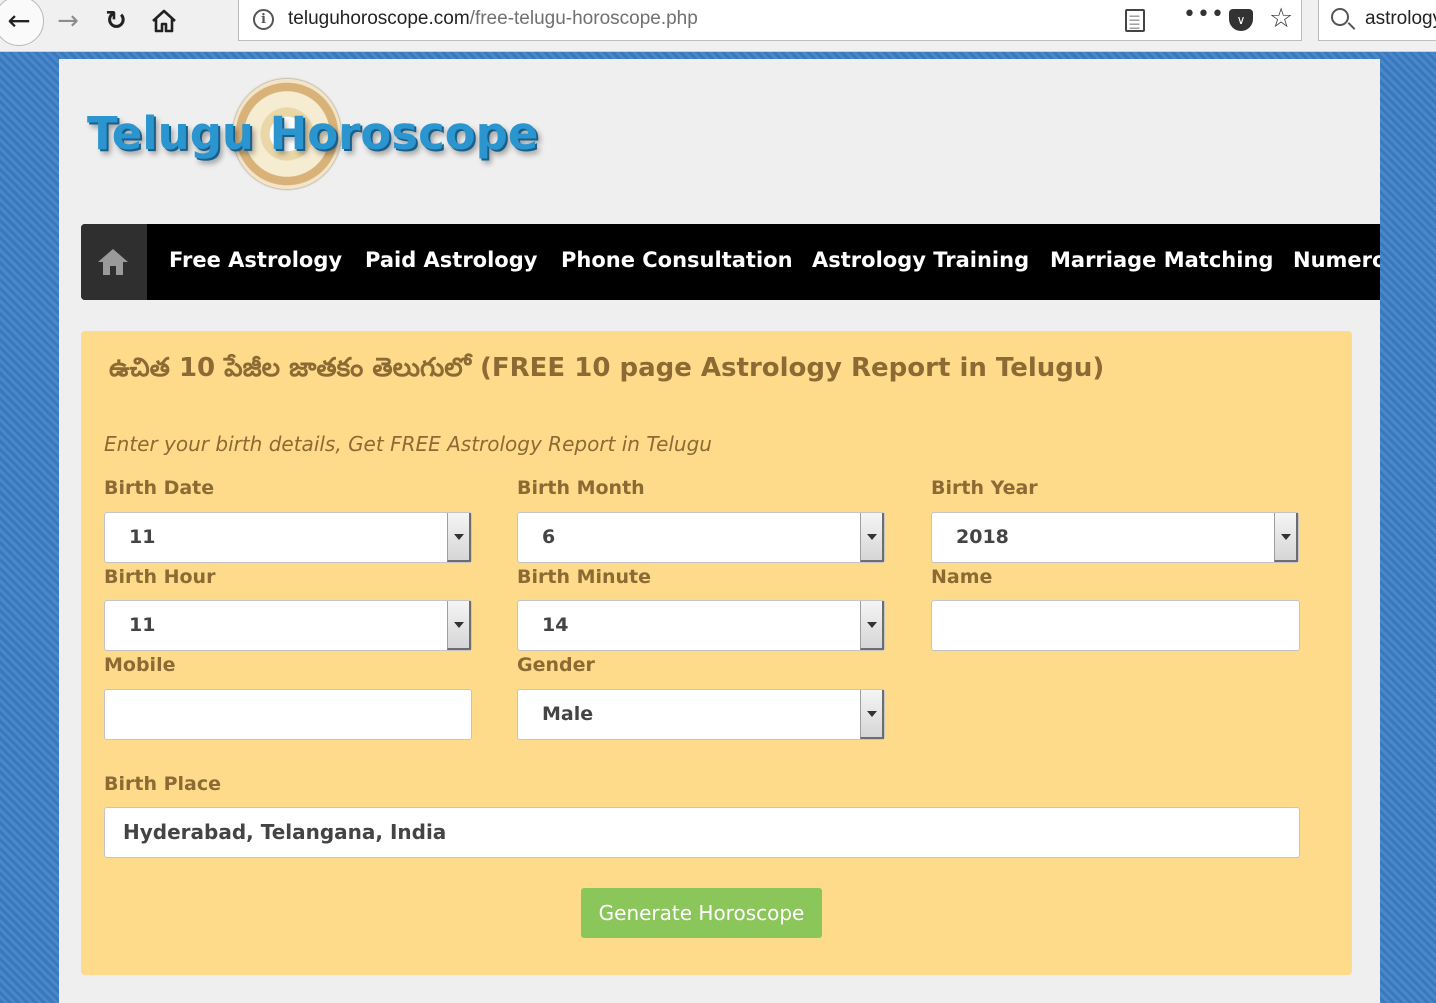 Image resolution: width=1436 pixels, height=1003 pixels. Describe the element at coordinates (140, 665) in the screenshot. I see `mobile-label: Mobile` at that location.